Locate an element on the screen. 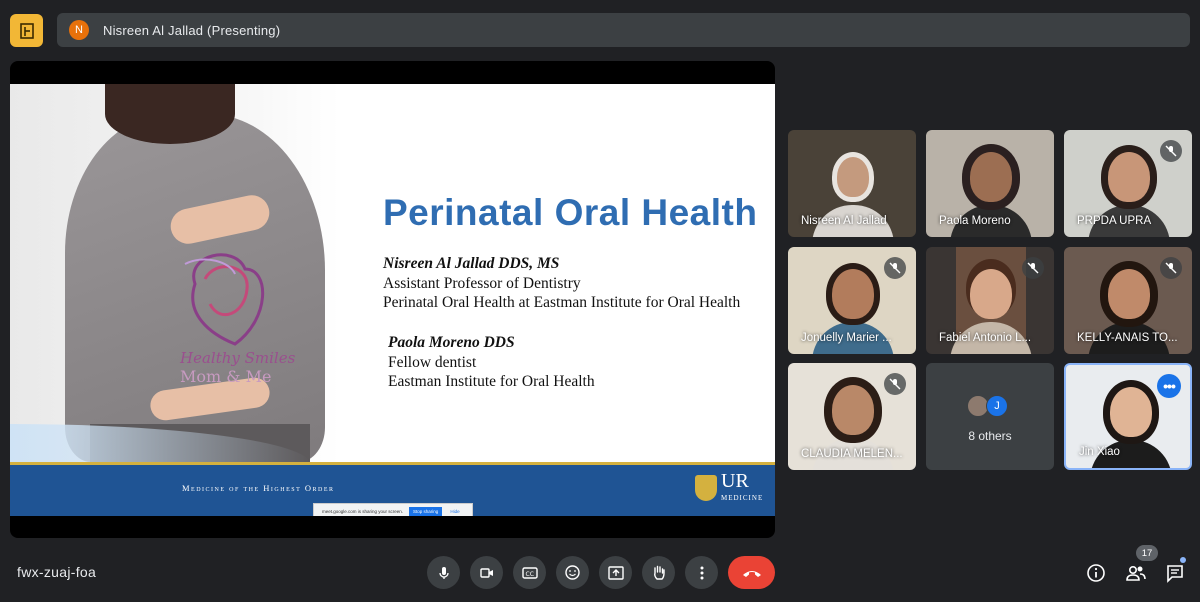 The height and width of the screenshot is (602, 1200). raise-hand-button is located at coordinates (658, 572).